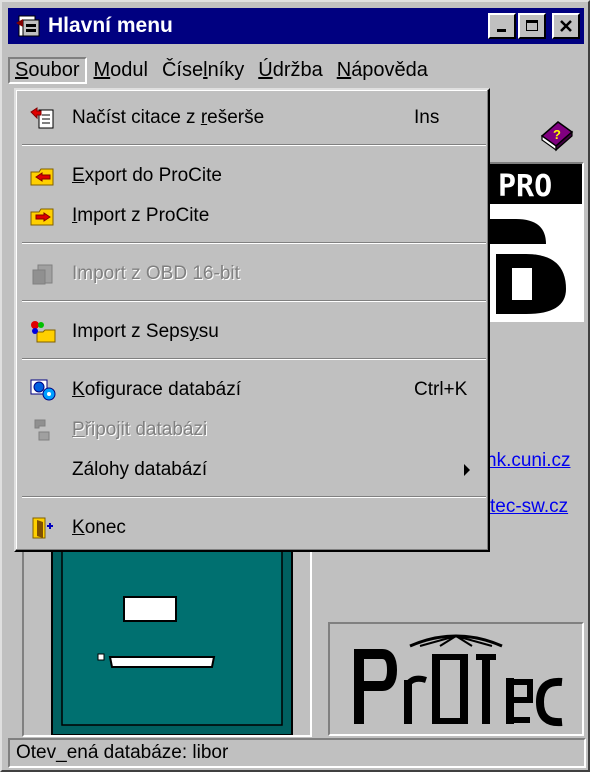 The width and height of the screenshot is (590, 772). Describe the element at coordinates (467, 470) in the screenshot. I see `submenu-arrow-icon` at that location.